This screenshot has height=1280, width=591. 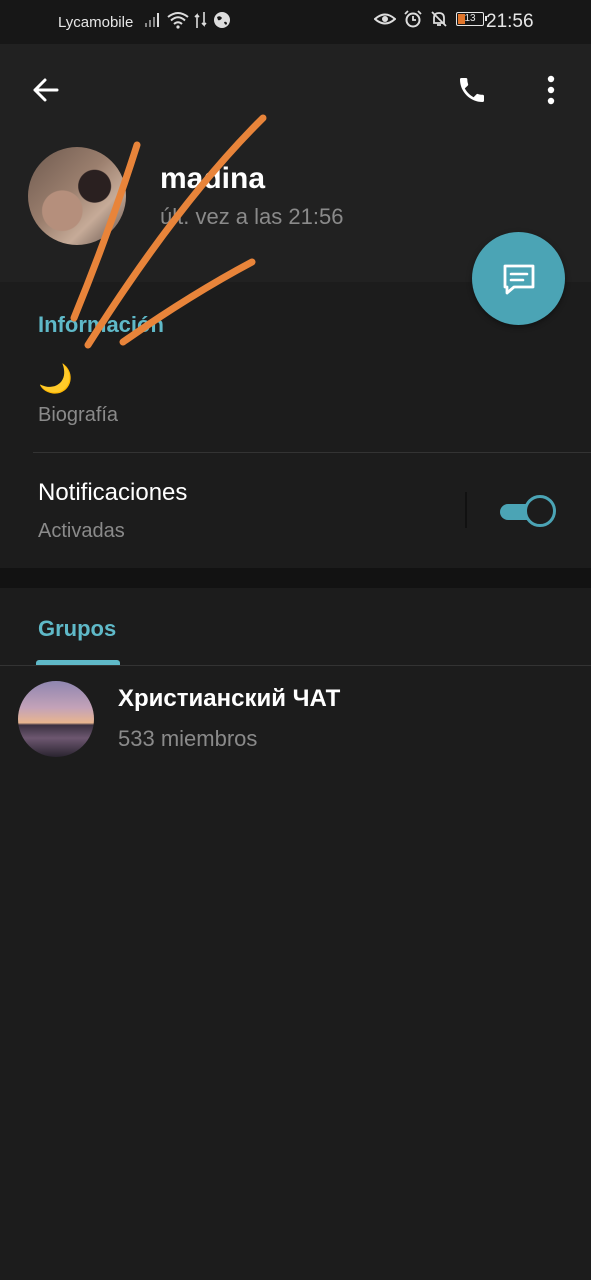 I want to click on battery-icon: 13, so click(x=471, y=19).